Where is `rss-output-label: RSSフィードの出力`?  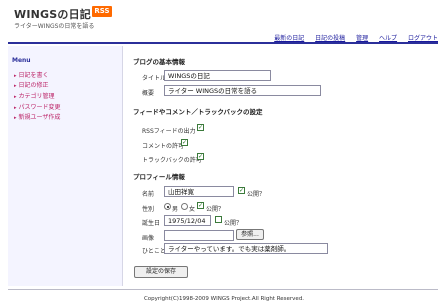
rss-output-label: RSSフィードの出力 is located at coordinates (169, 131).